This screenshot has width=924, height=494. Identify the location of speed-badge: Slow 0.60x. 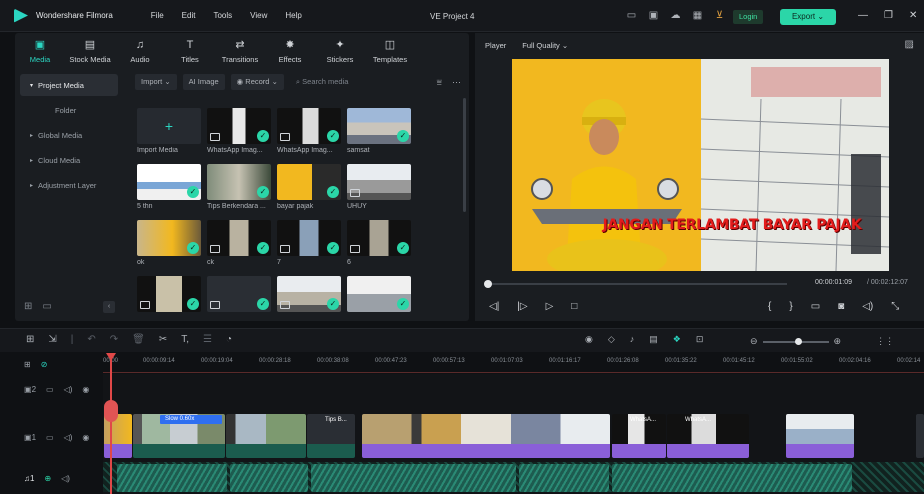
(191, 419).